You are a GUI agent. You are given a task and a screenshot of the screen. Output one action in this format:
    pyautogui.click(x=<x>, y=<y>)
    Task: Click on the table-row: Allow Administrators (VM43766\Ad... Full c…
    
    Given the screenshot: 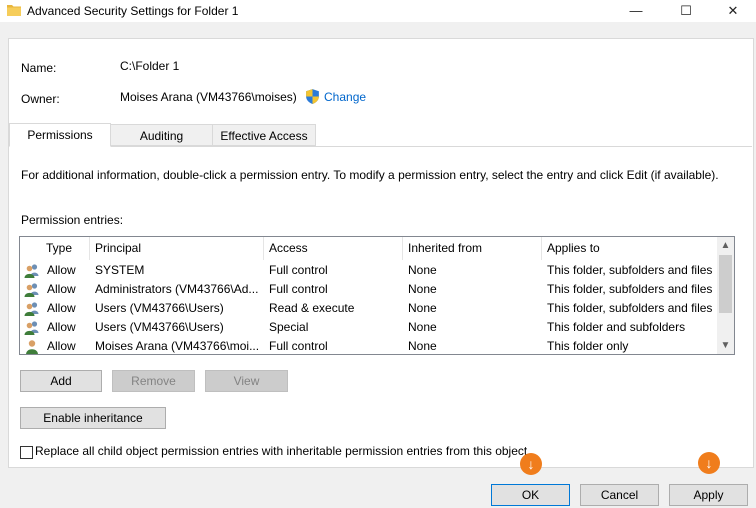 What is the action you would take?
    pyautogui.click(x=368, y=289)
    